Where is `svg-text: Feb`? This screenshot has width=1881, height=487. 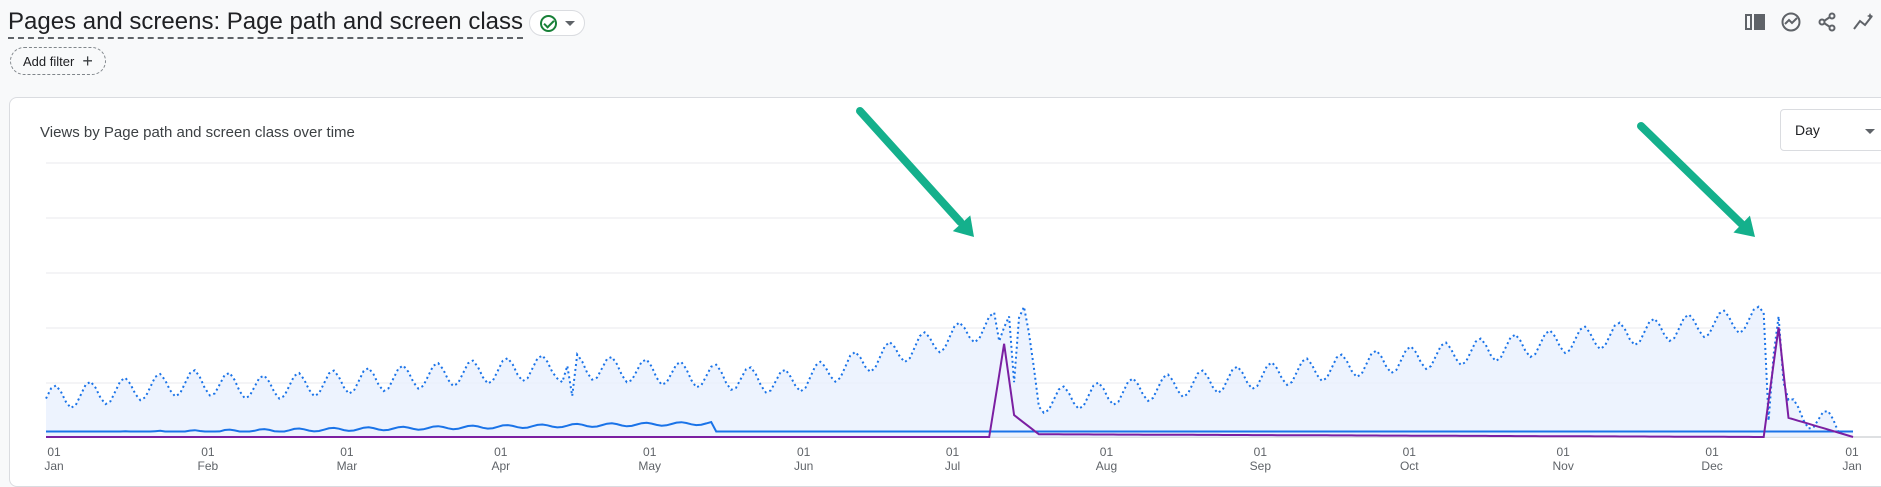
svg-text: Feb is located at coordinates (208, 466).